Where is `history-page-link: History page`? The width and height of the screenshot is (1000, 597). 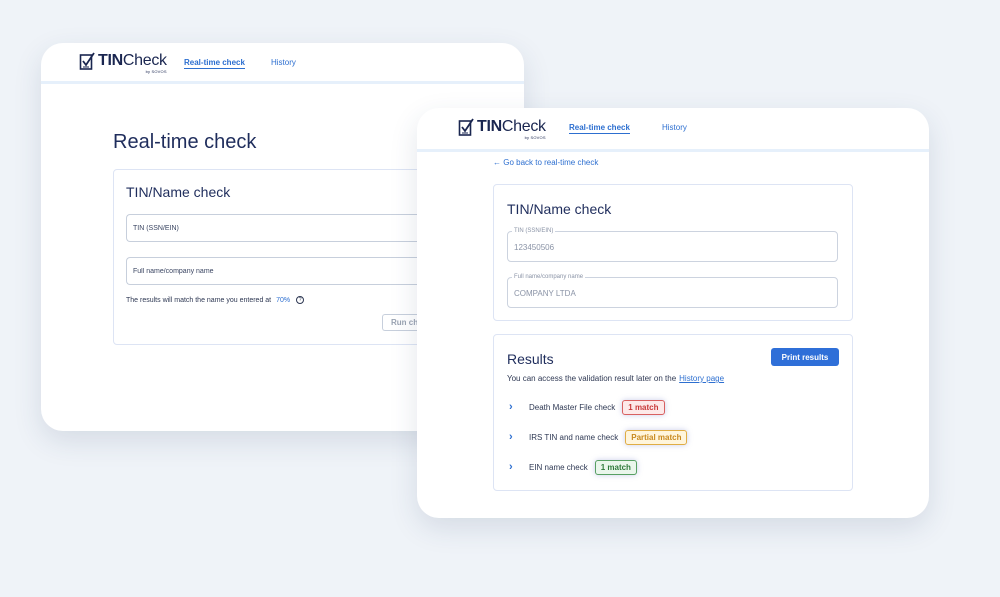 history-page-link: History page is located at coordinates (701, 378).